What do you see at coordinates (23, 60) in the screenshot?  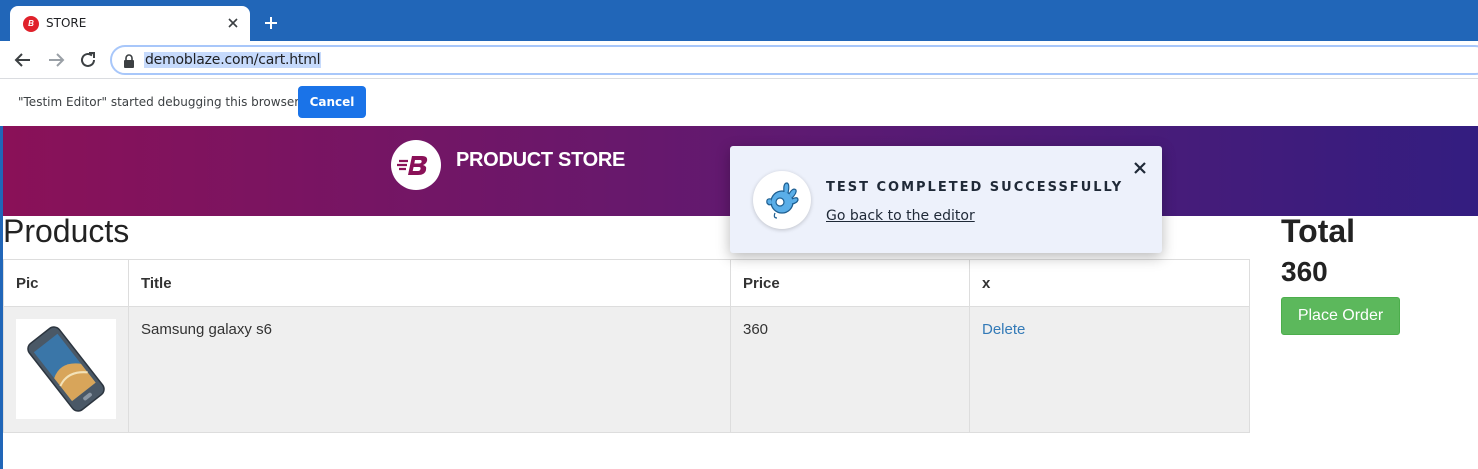 I see `back-arrow-icon` at bounding box center [23, 60].